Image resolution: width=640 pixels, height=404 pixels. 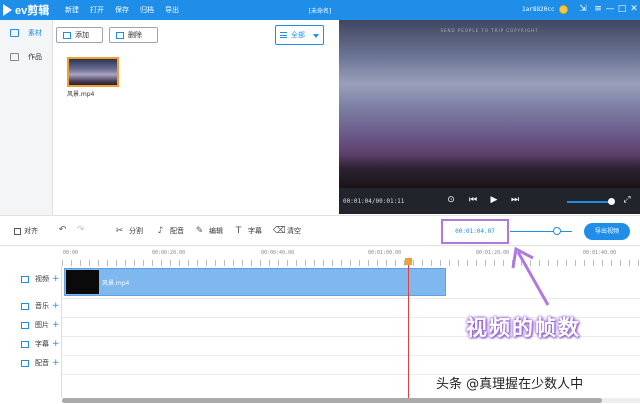 What do you see at coordinates (31, 306) in the screenshot?
I see `track-header-music: 音乐 +` at bounding box center [31, 306].